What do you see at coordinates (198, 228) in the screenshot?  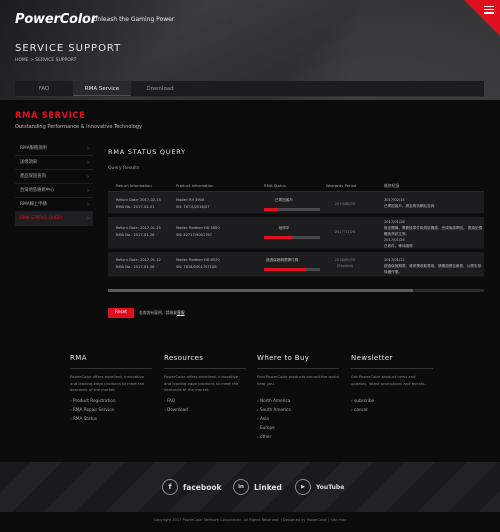 I see `product-model: Model: Radeon HD 5850` at bounding box center [198, 228].